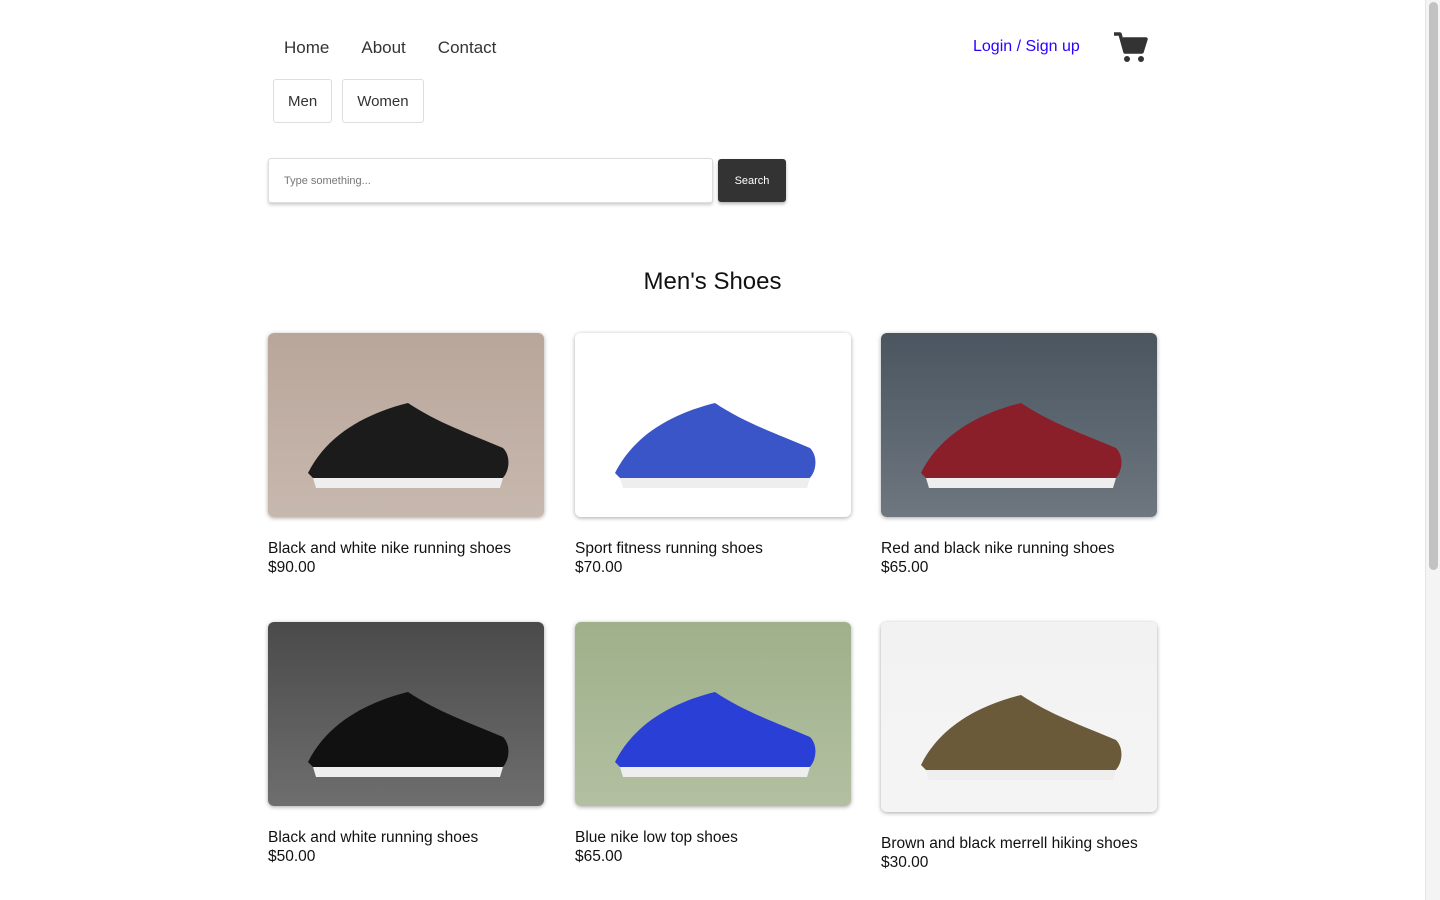 The height and width of the screenshot is (900, 1440). Describe the element at coordinates (905, 862) in the screenshot. I see `product-price: $30.00` at that location.